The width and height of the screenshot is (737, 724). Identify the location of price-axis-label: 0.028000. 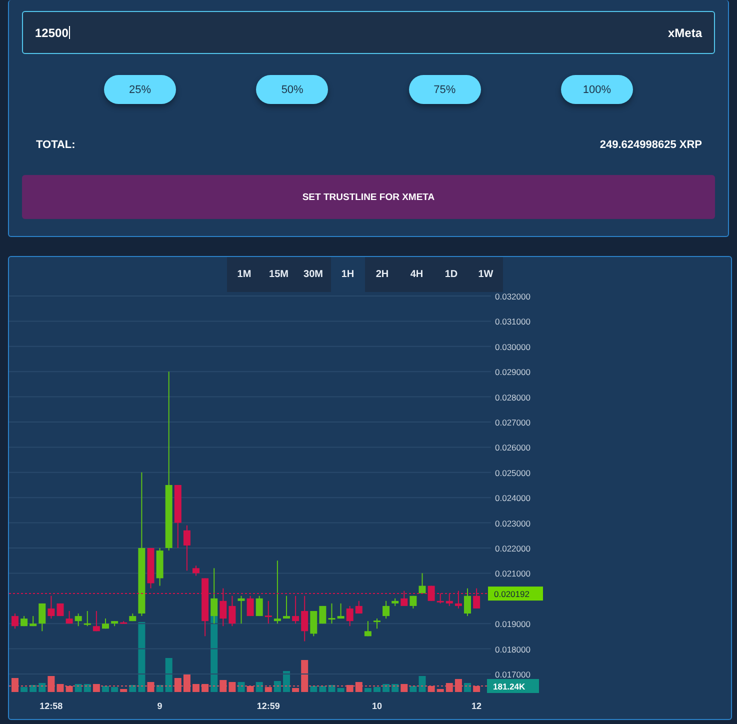
(512, 397).